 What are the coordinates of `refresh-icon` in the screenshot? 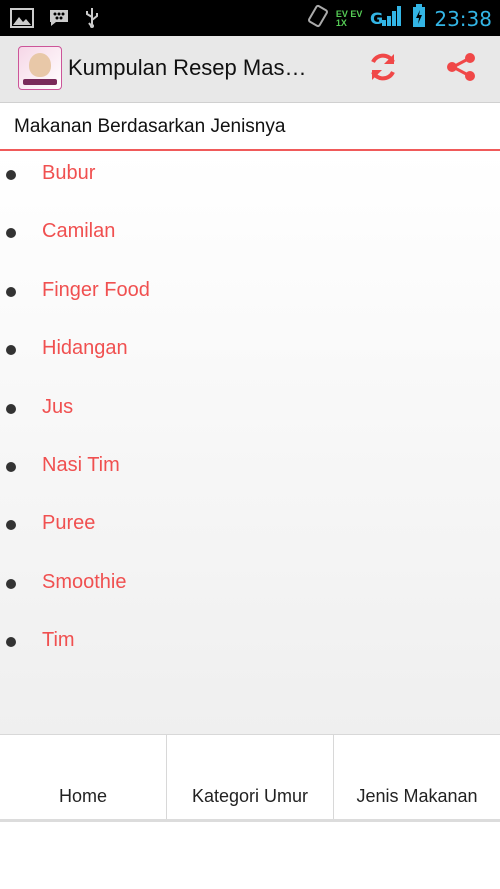 It's located at (383, 69).